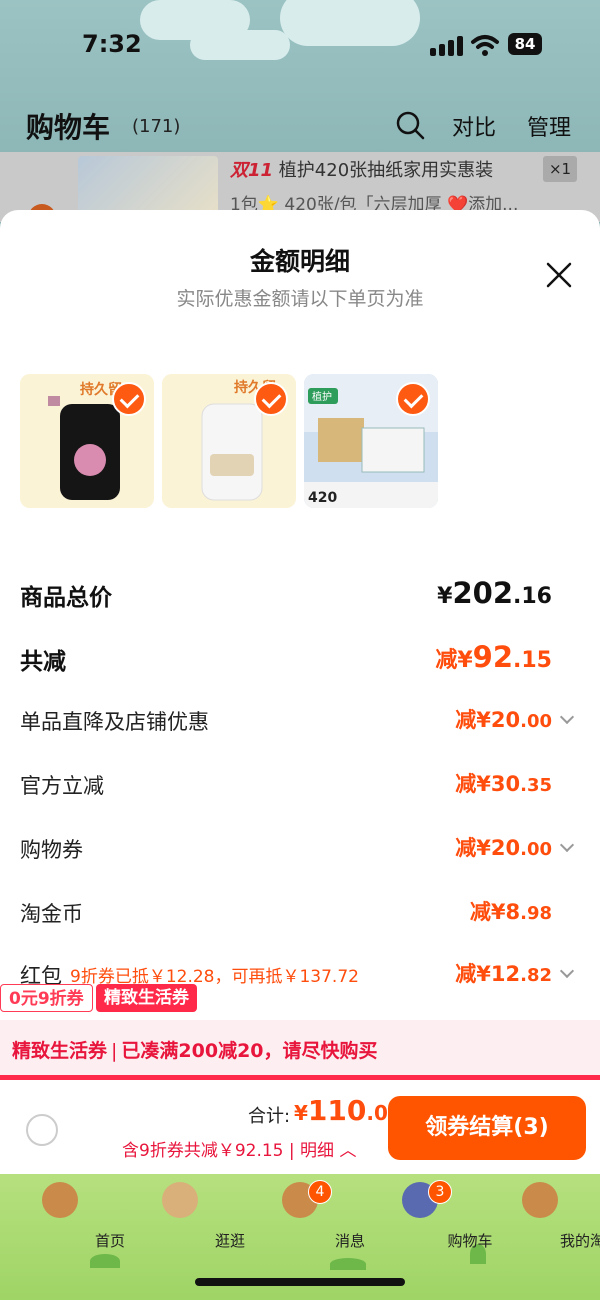 This screenshot has height=1300, width=600. I want to click on signal-icon, so click(447, 46).